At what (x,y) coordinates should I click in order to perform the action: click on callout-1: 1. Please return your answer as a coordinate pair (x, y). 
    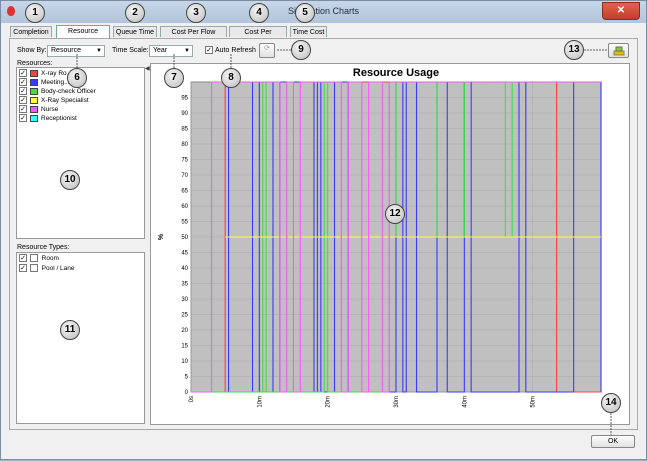
    Looking at the image, I should click on (35, 13).